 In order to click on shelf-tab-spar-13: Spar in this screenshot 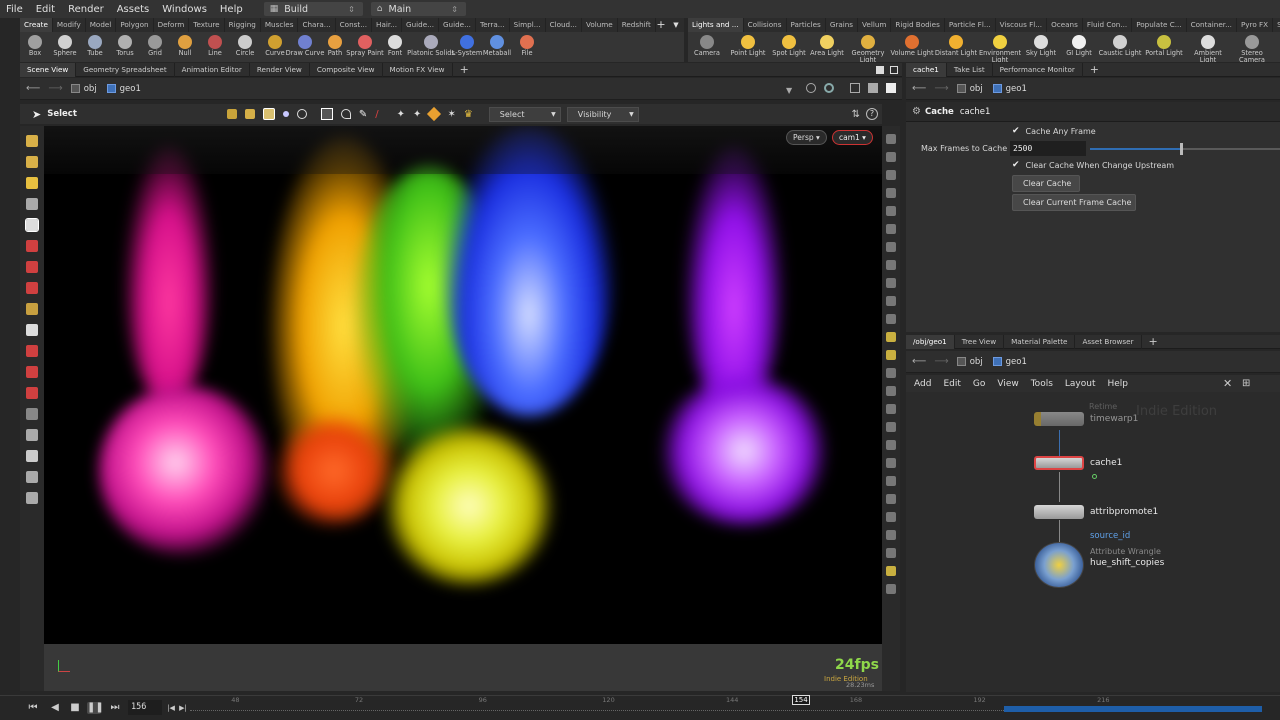, I will do `click(1276, 25)`.